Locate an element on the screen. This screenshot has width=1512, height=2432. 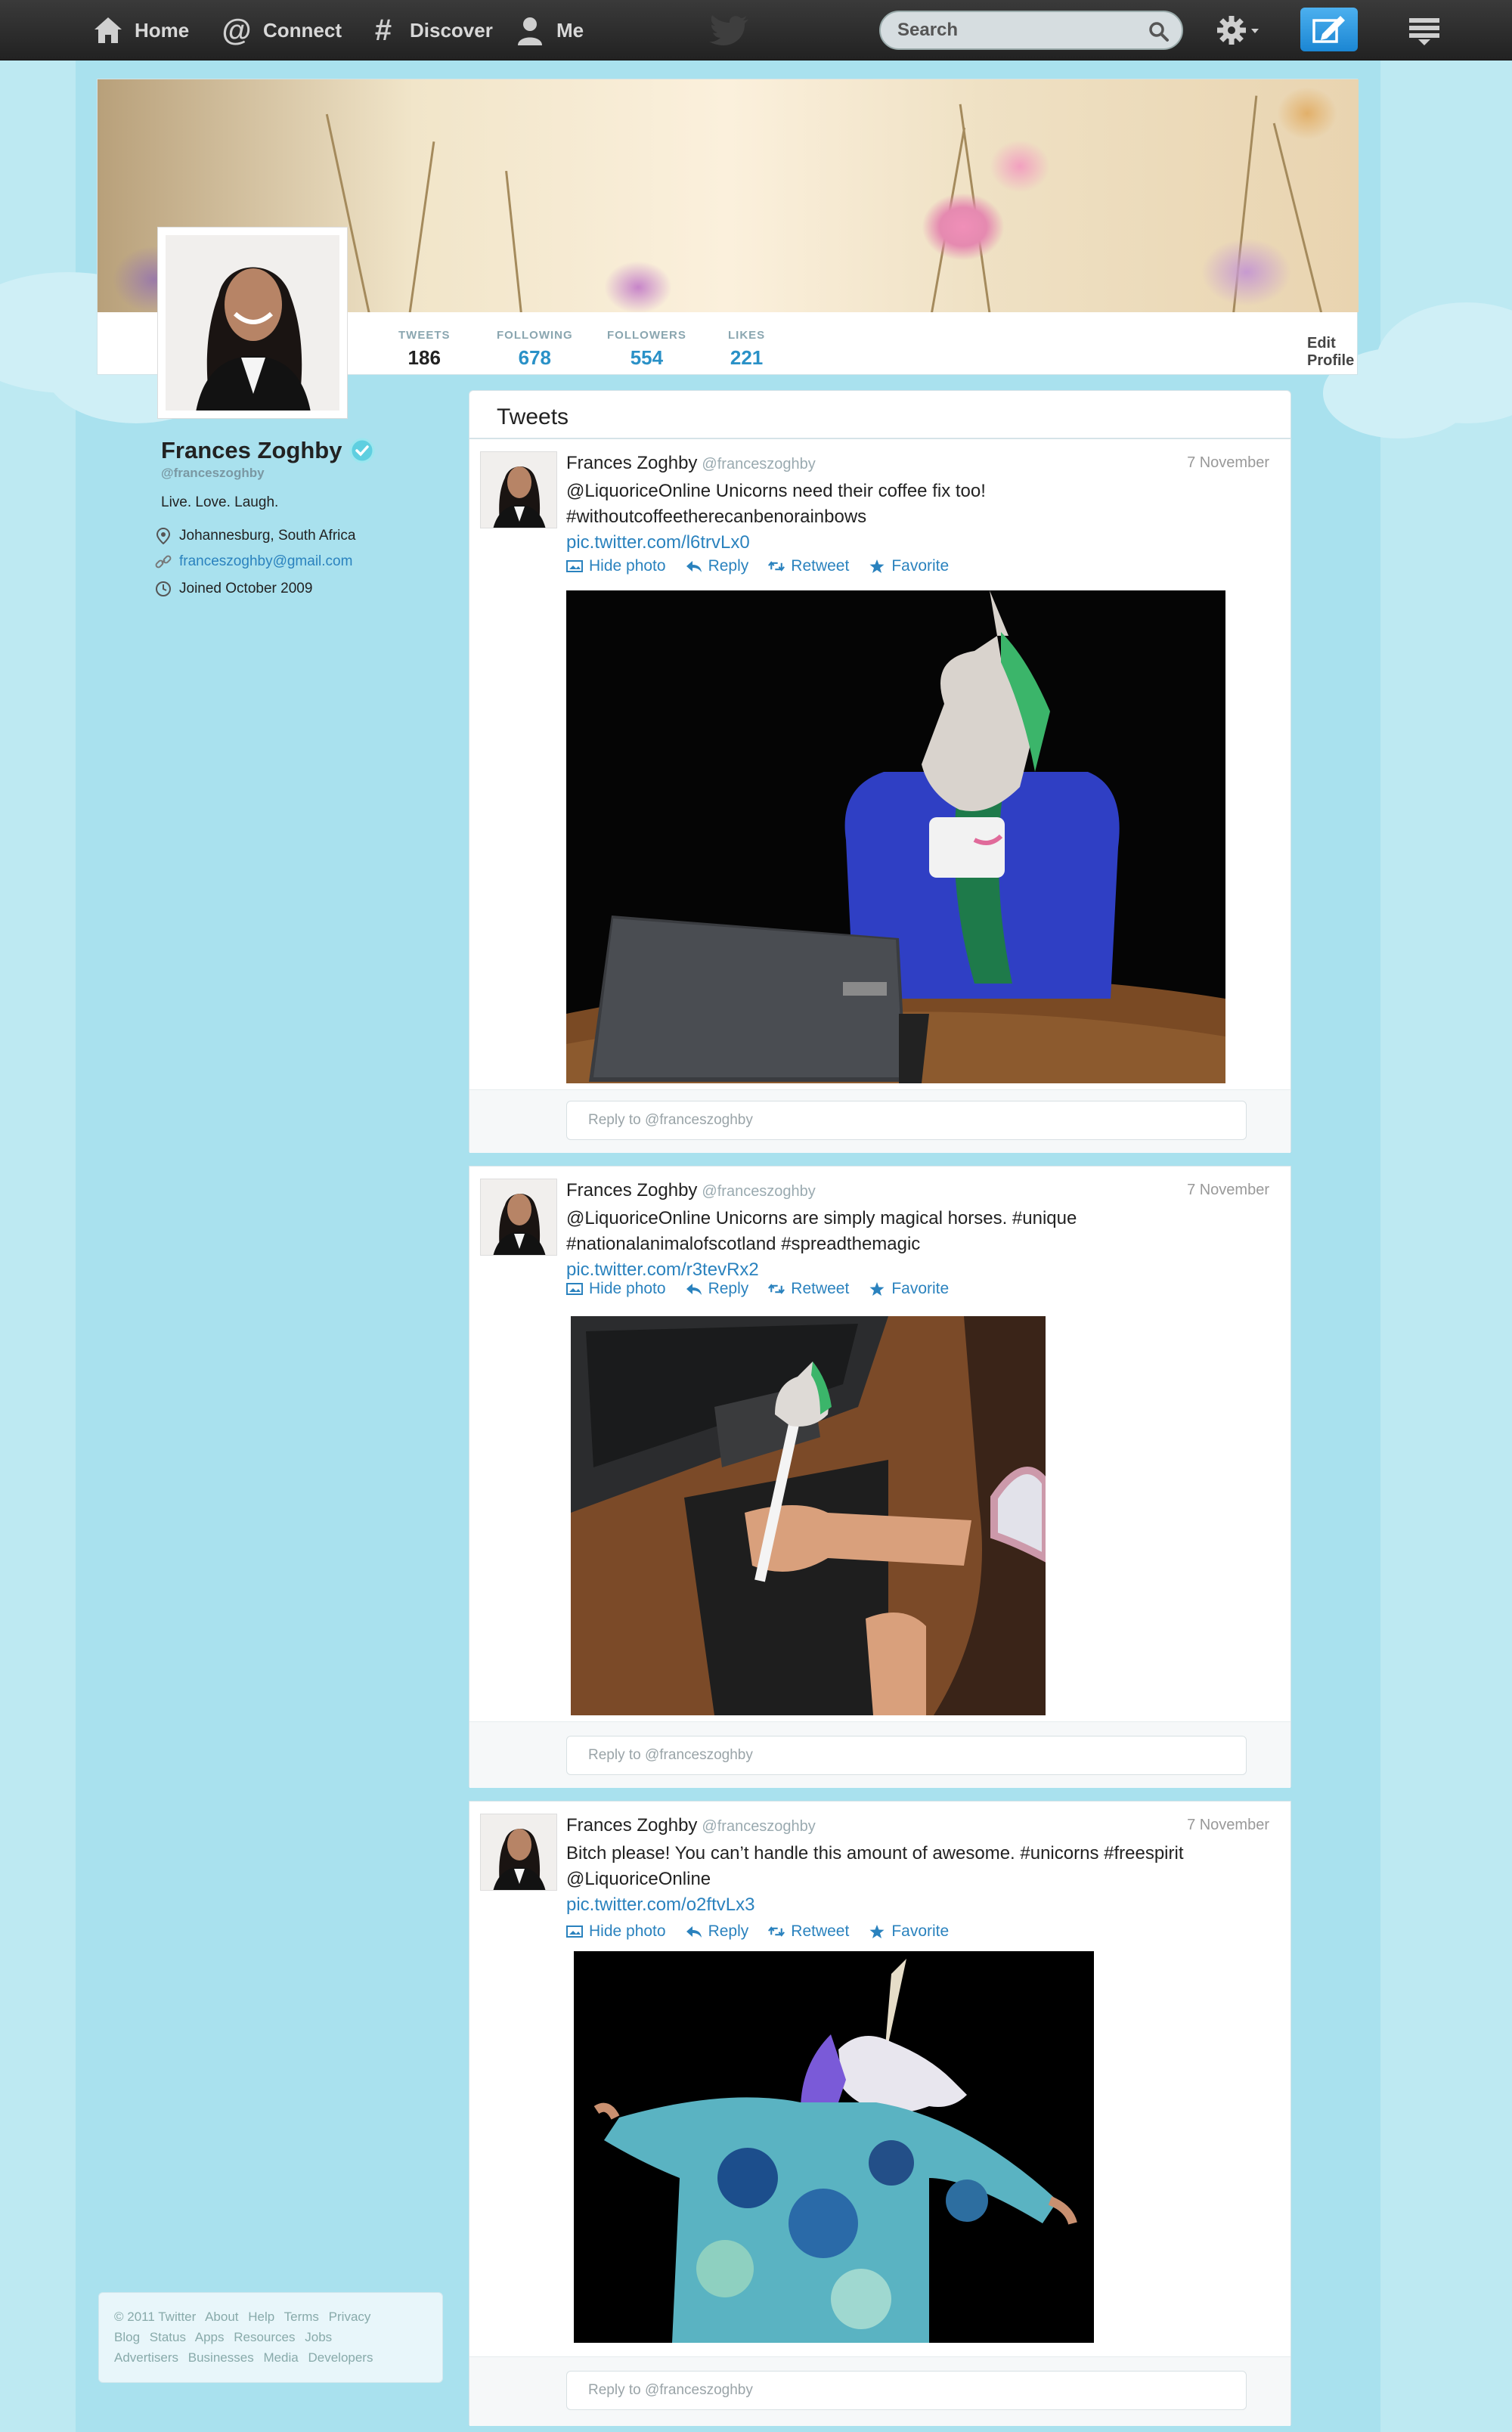
unicorn-costume-photo is located at coordinates (834, 2147).